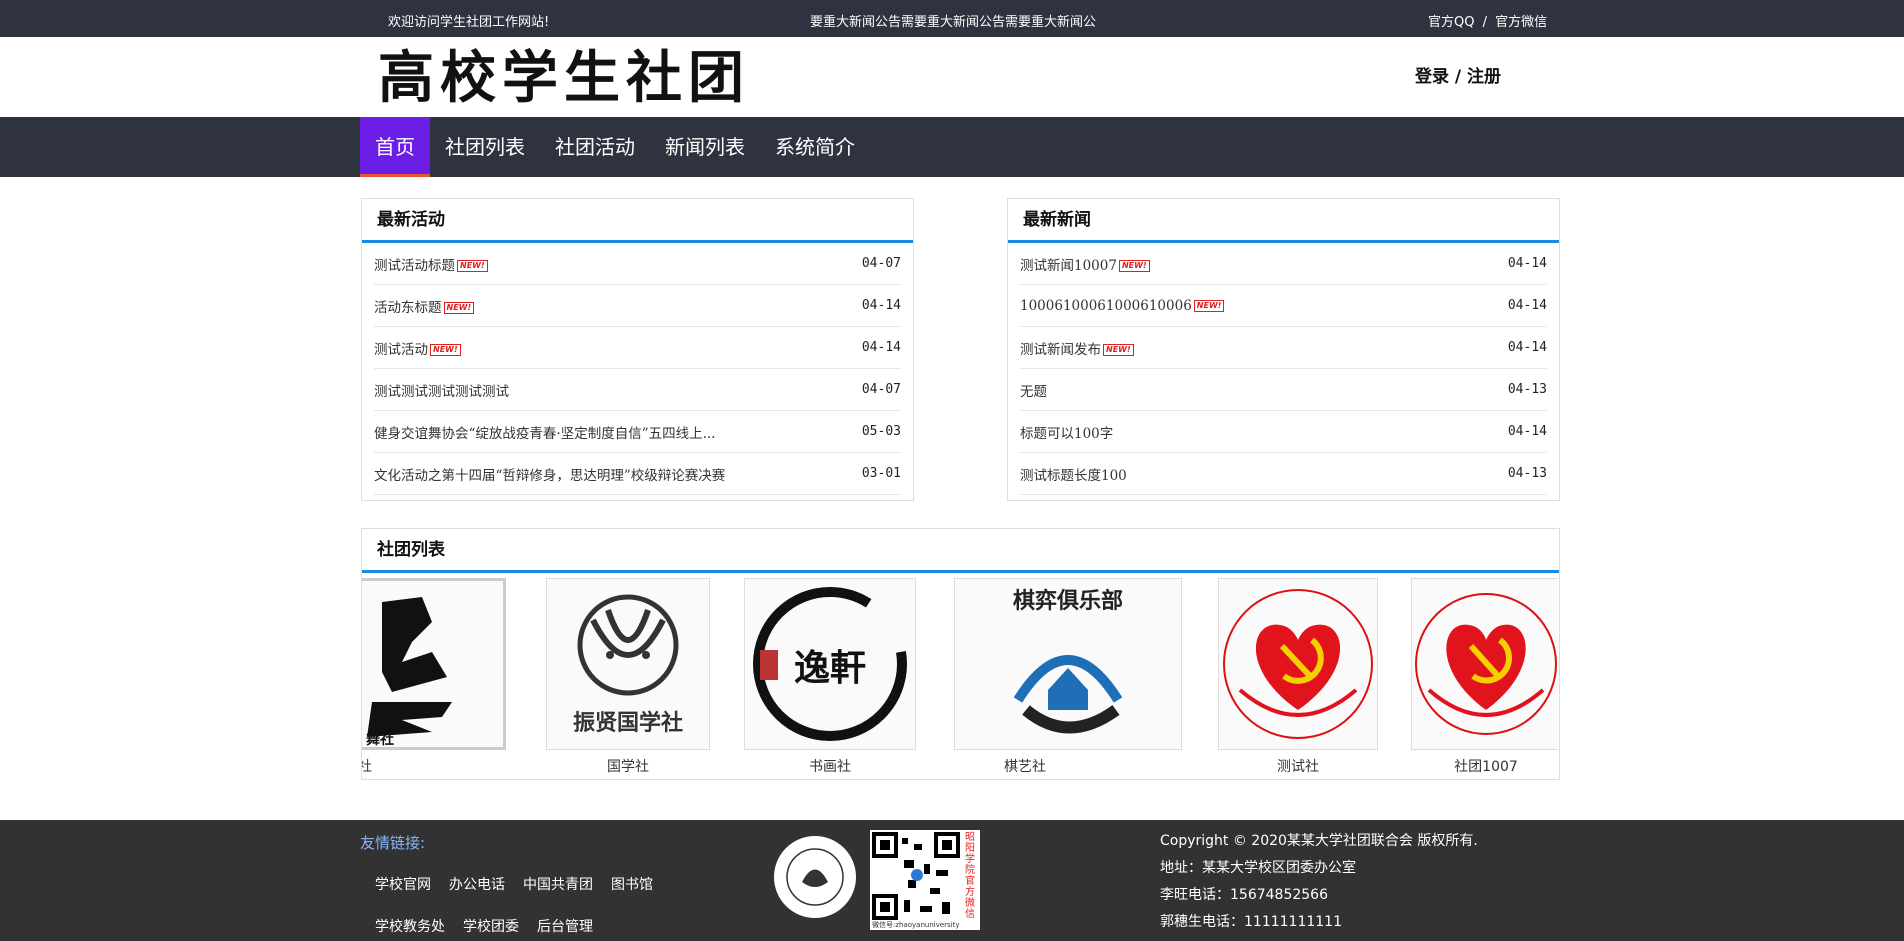 The height and width of the screenshot is (941, 1904). I want to click on item-title: 文化活动之第十四届“哲辩修身，思达明理”校级辩论赛决赛, so click(549, 474).